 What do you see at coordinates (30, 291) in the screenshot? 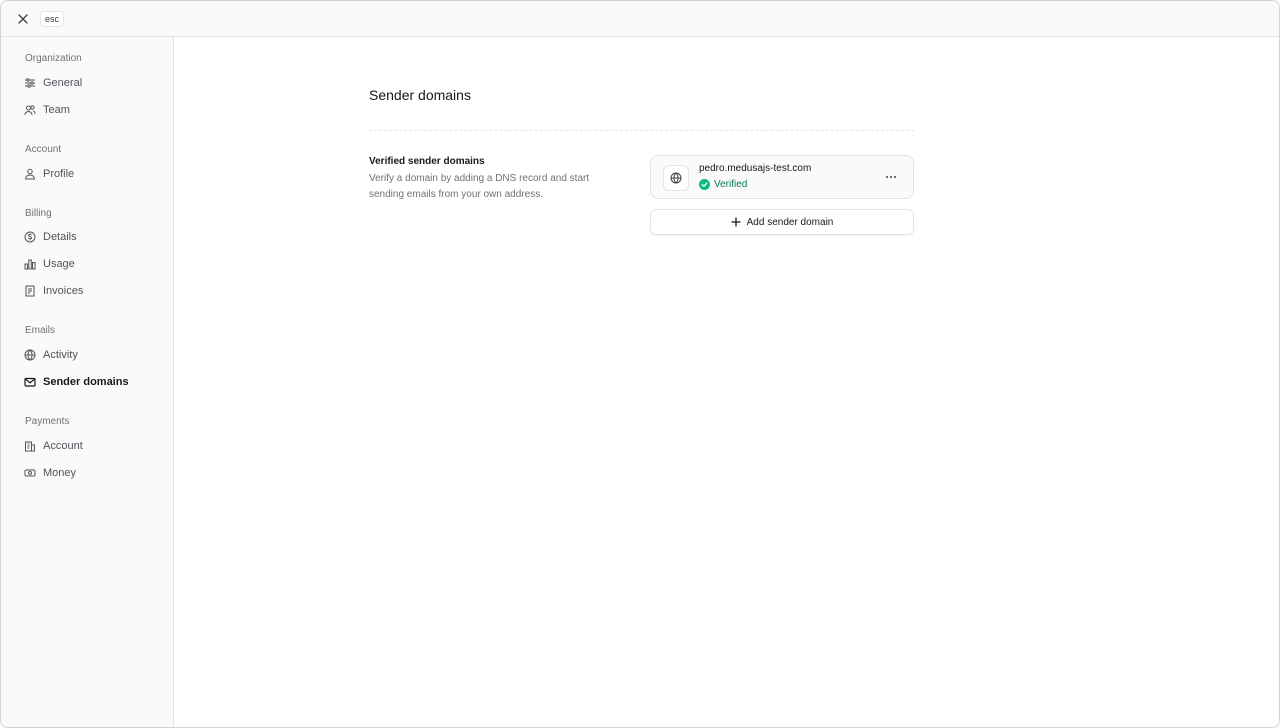
I see `receipt-icon` at bounding box center [30, 291].